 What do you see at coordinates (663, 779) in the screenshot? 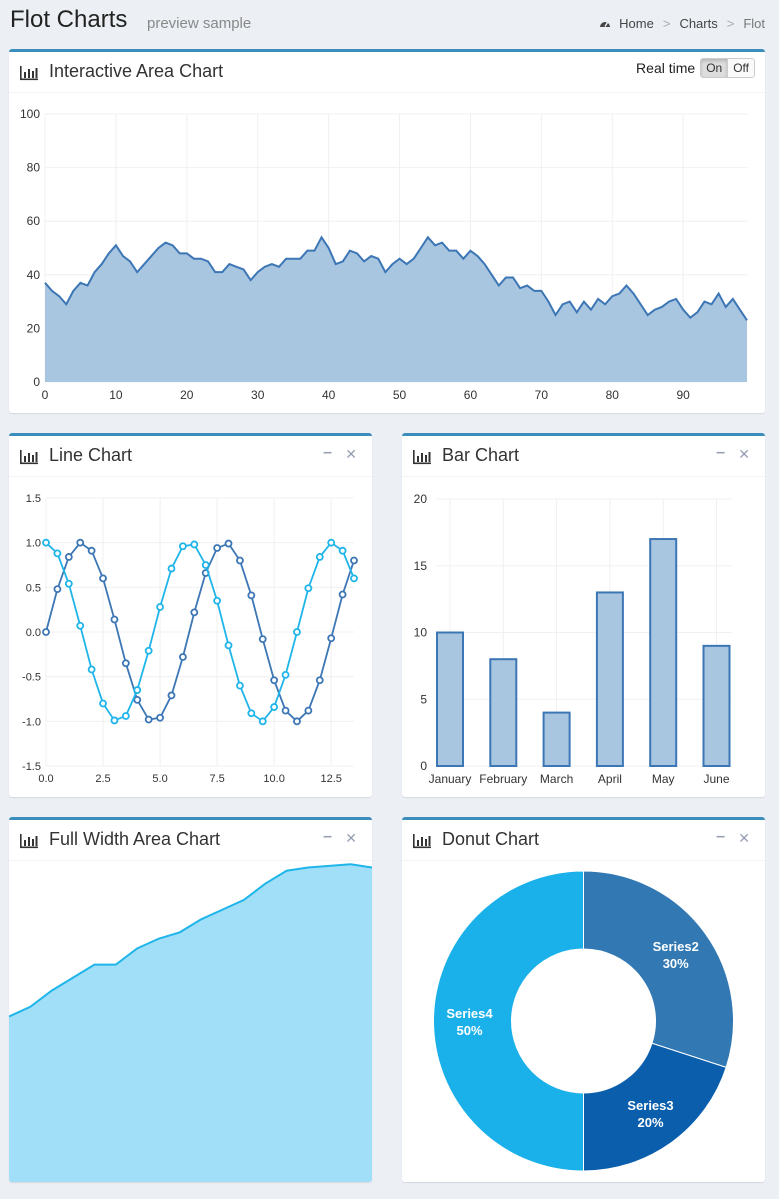
I see `x-tick-label: May` at bounding box center [663, 779].